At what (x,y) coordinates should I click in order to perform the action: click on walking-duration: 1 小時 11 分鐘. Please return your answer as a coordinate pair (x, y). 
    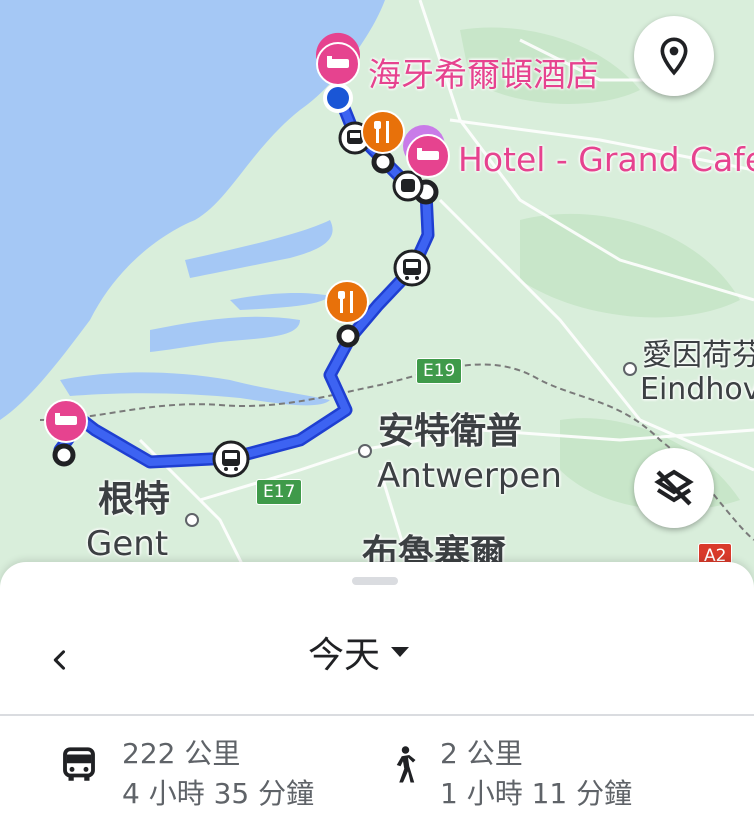
    Looking at the image, I should click on (536, 793).